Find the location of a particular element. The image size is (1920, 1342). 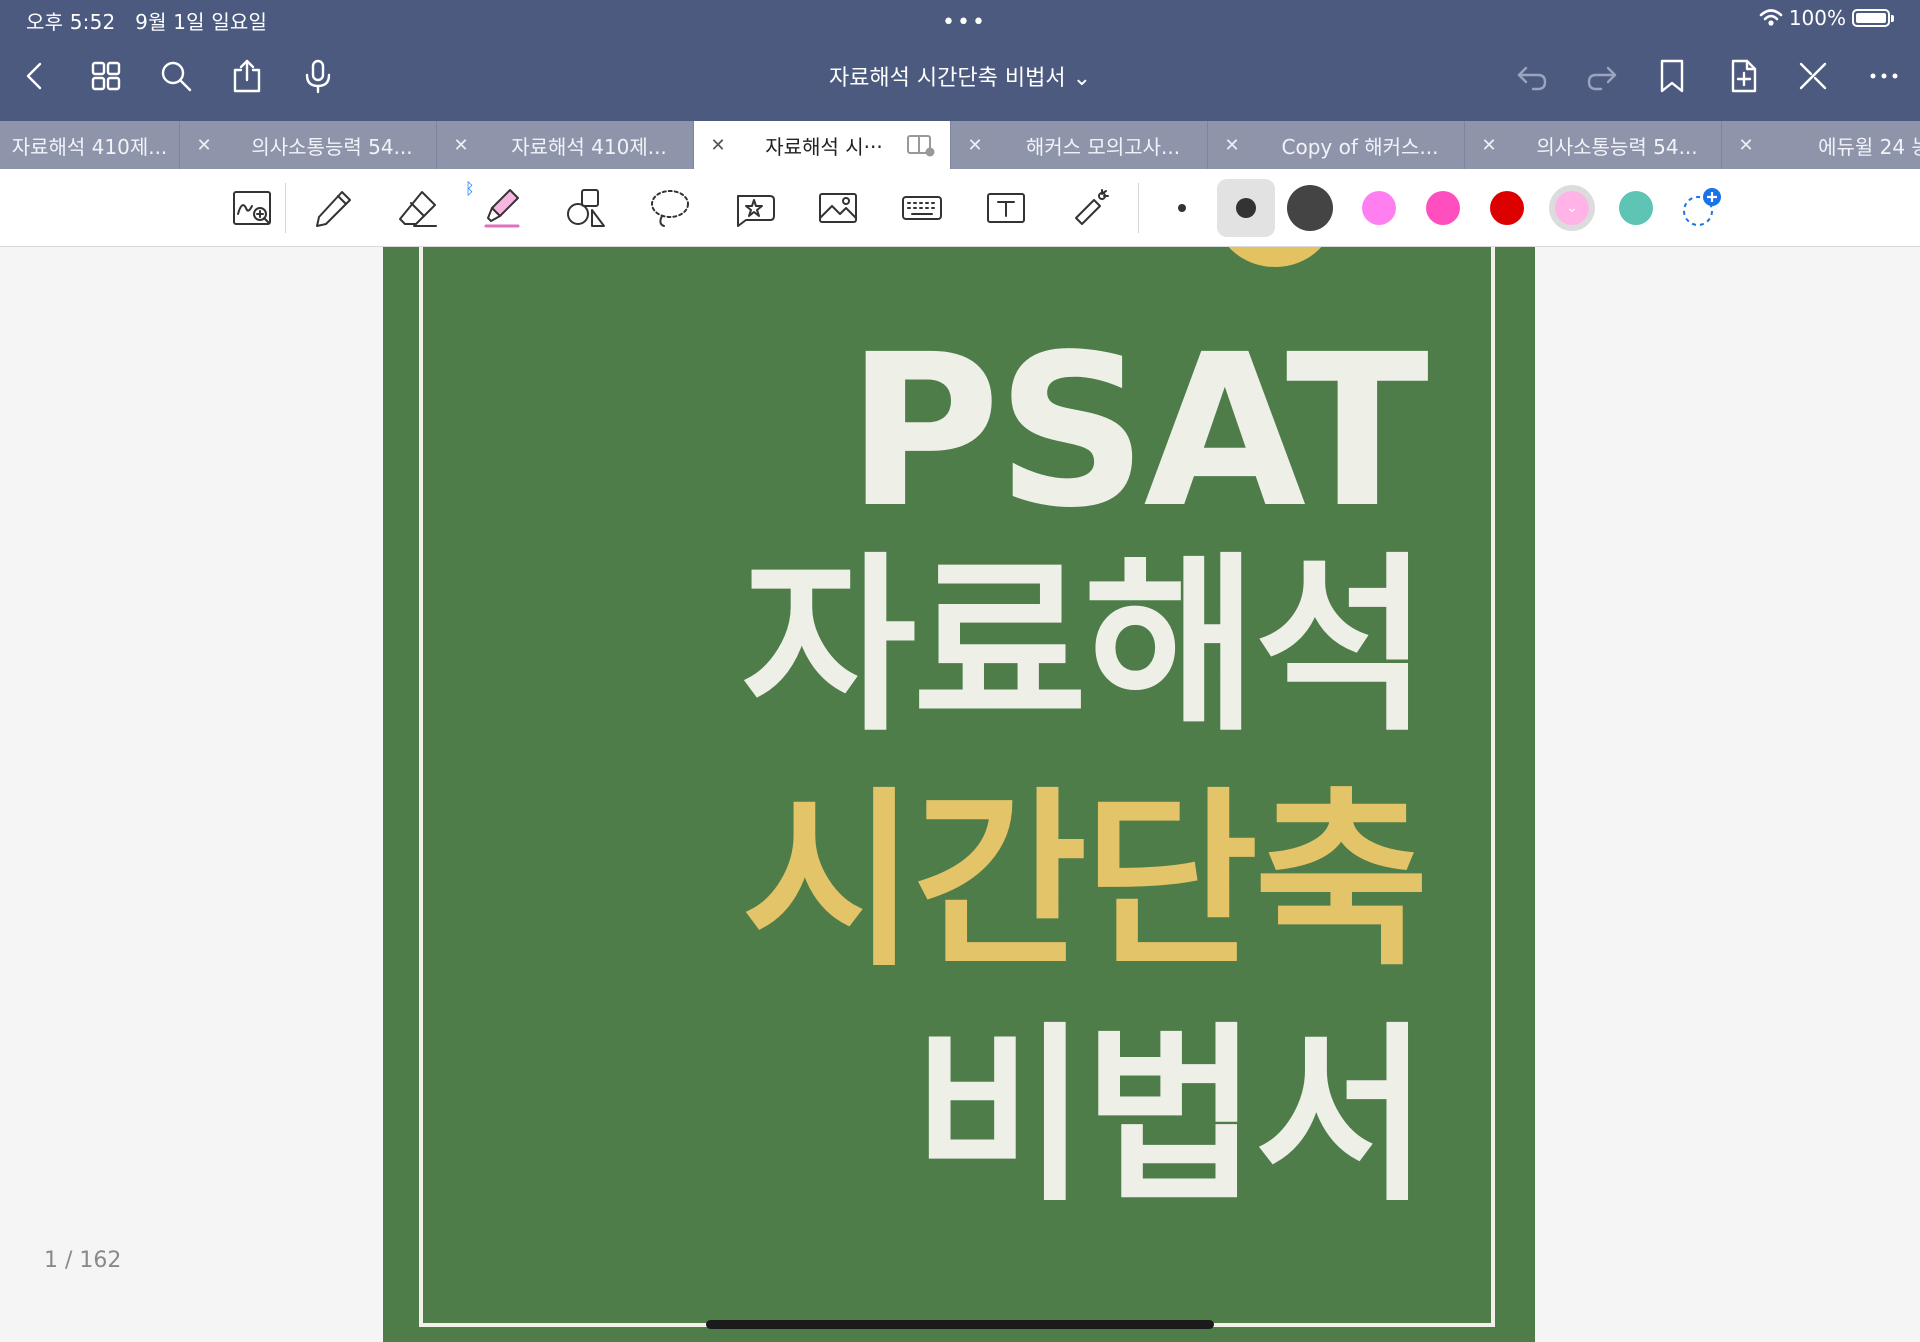

color-teal-swatch is located at coordinates (1636, 208).